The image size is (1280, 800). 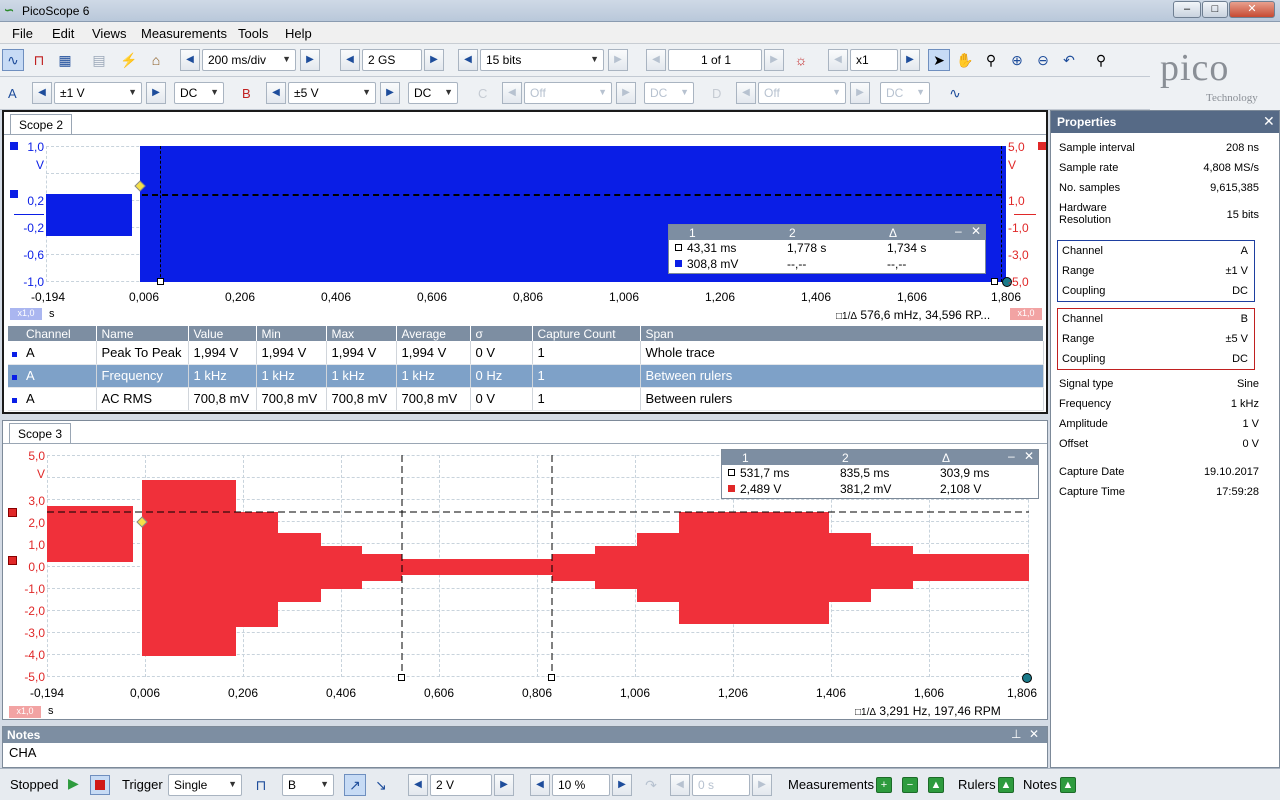 I want to click on delay-prev-button: ◀, so click(x=680, y=785).